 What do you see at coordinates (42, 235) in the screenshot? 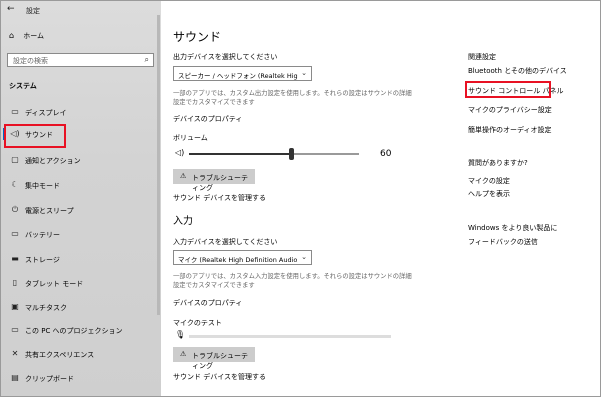
I see `sidebar-item-label: バッテリー` at bounding box center [42, 235].